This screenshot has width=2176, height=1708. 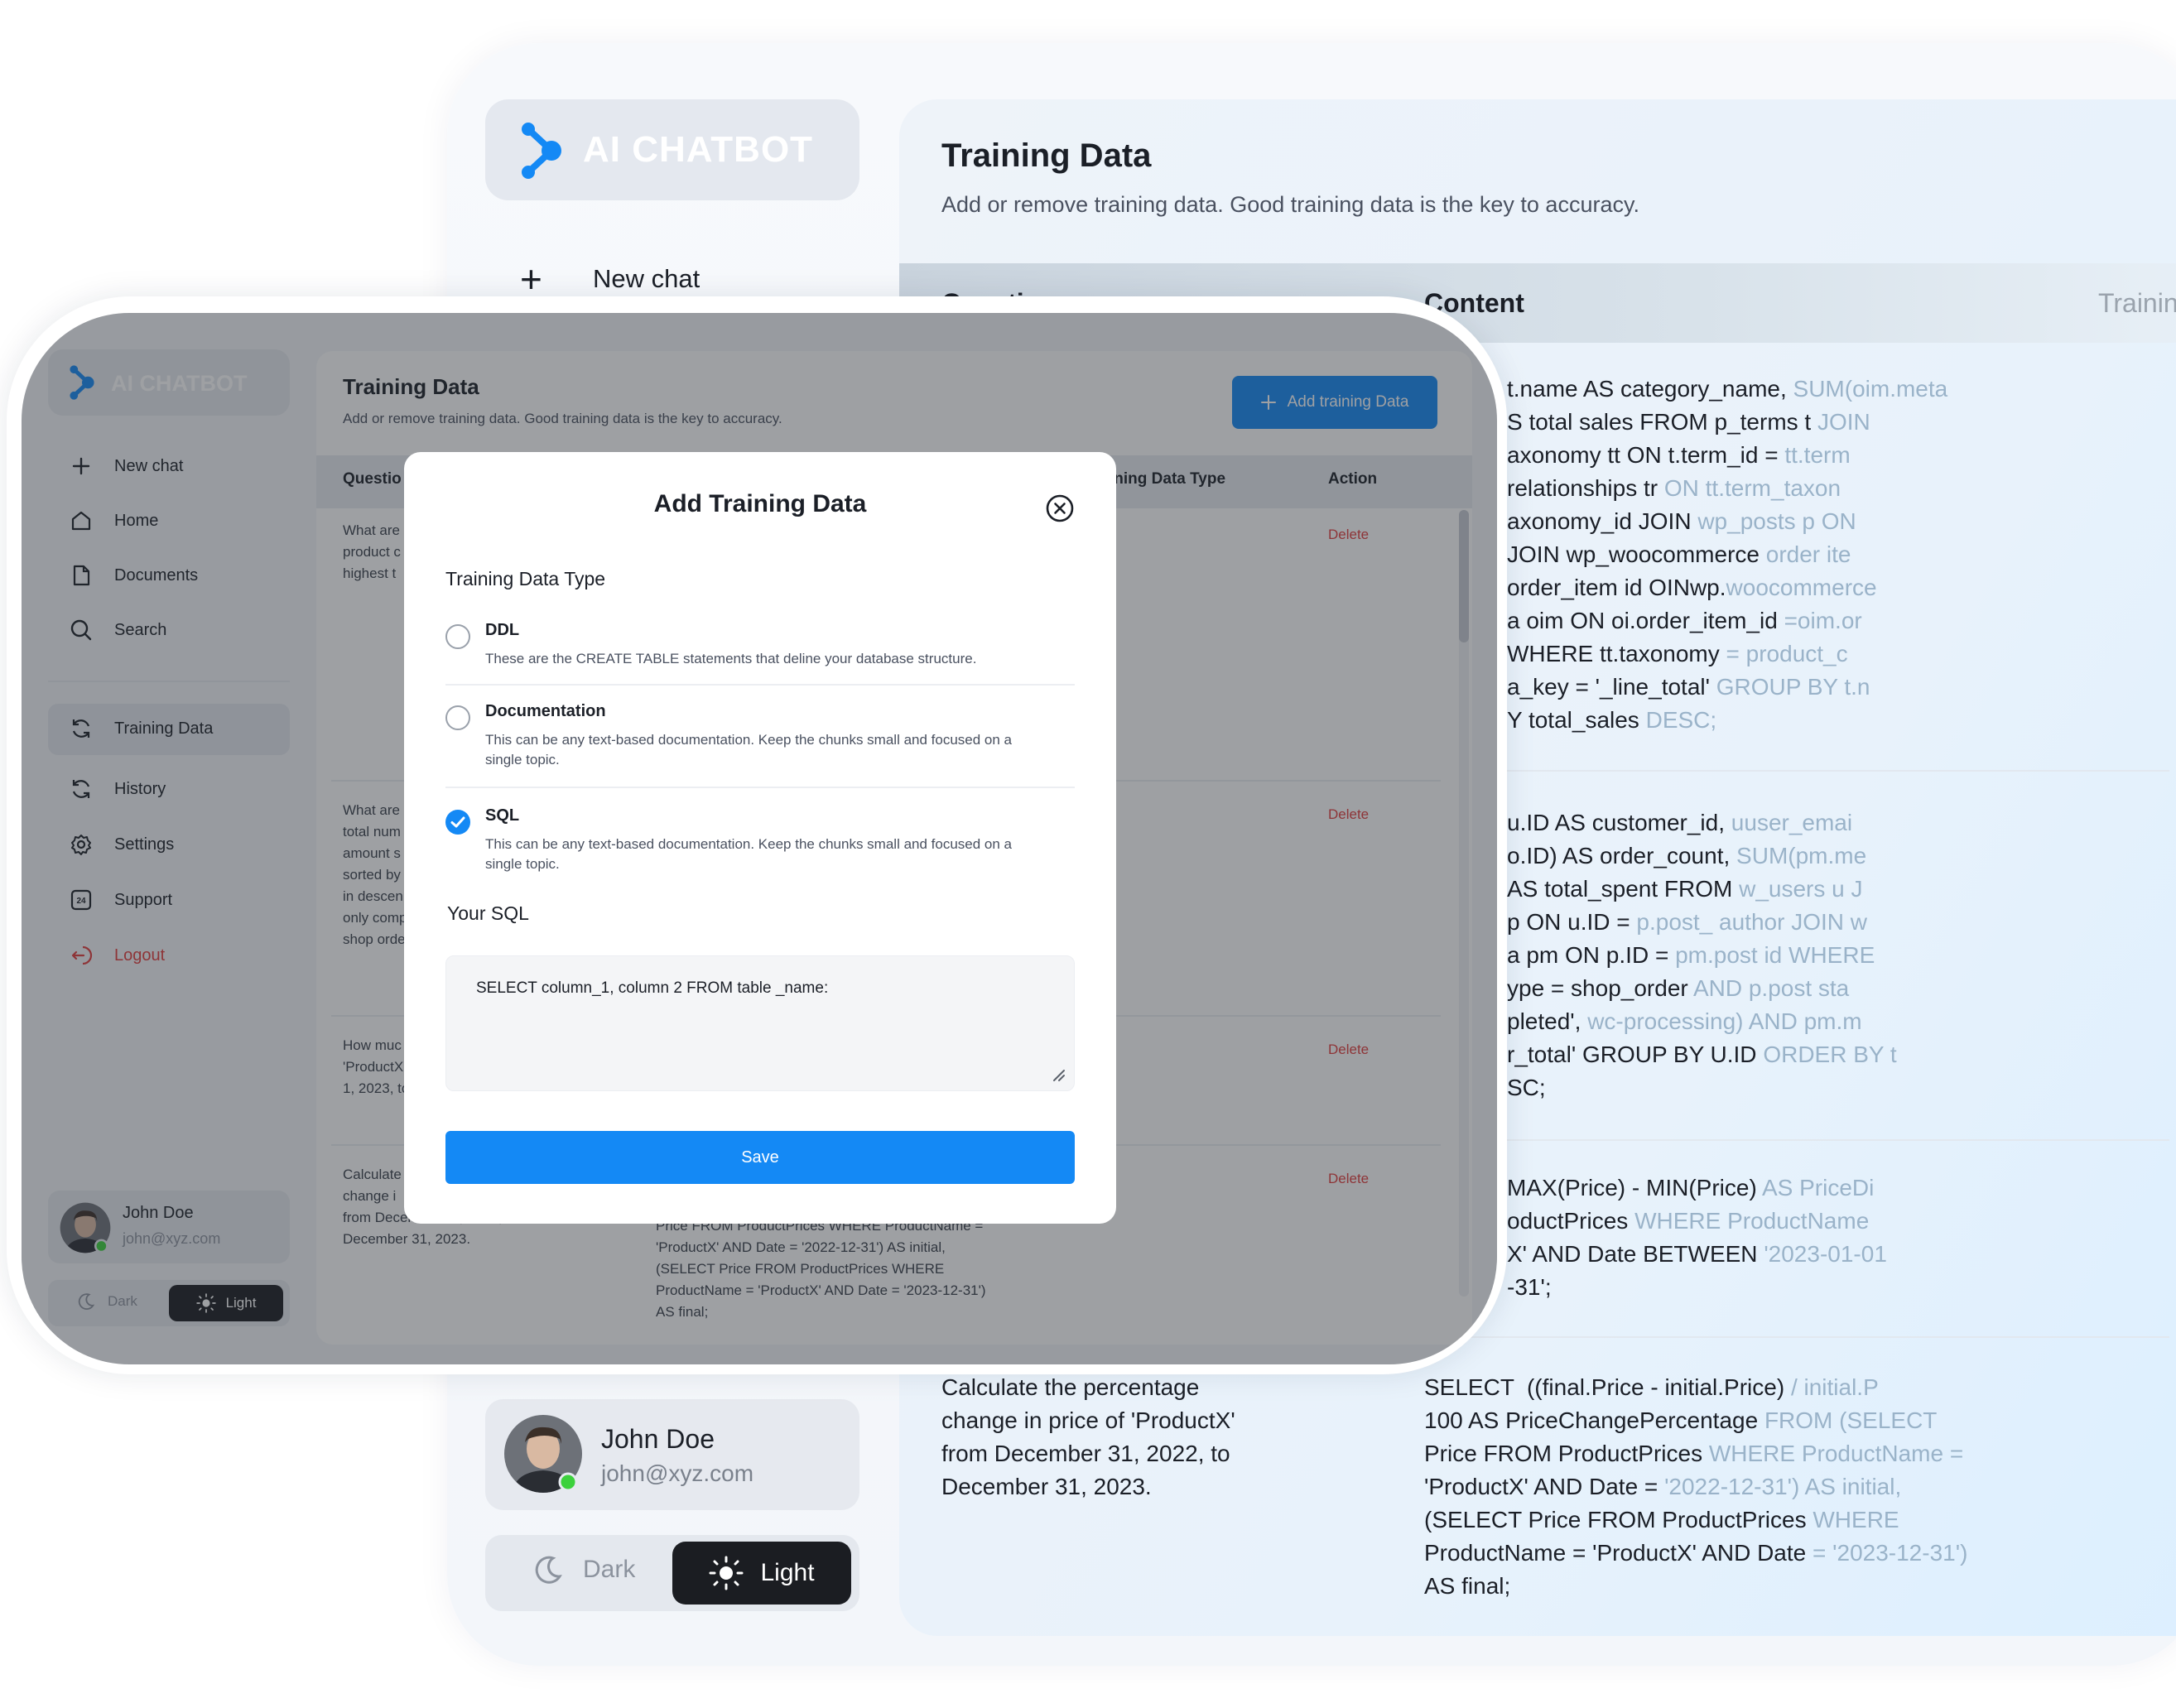 What do you see at coordinates (787, 1572) in the screenshot?
I see `light-label: Light` at bounding box center [787, 1572].